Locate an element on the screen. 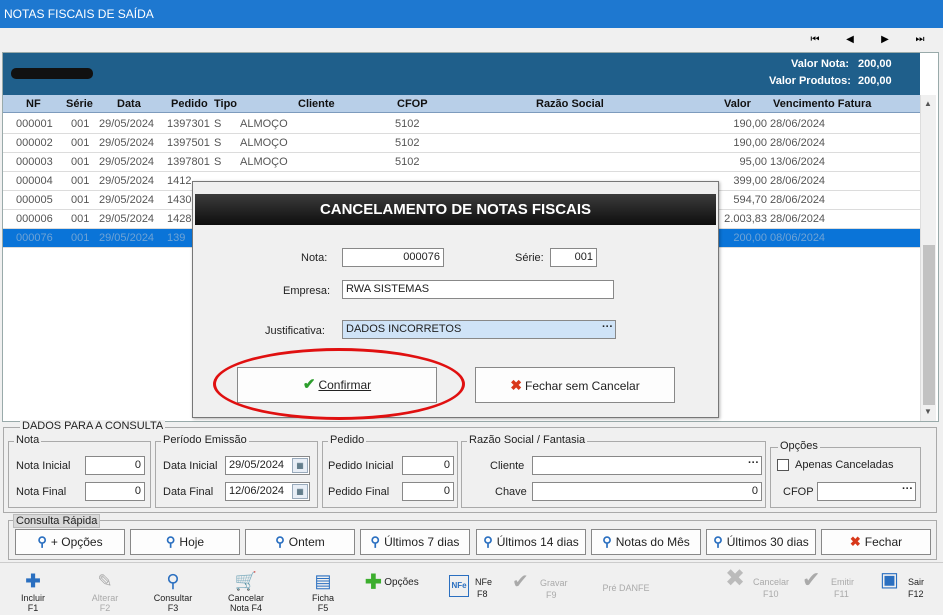 The image size is (943, 615). hoje-button: ⚲ Hoje is located at coordinates (185, 542).